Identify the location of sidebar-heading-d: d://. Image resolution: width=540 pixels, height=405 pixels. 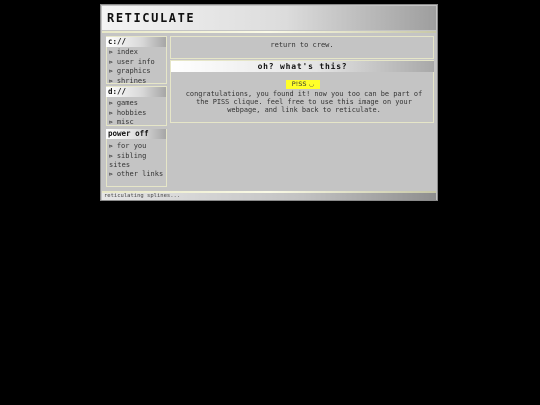
(136, 92).